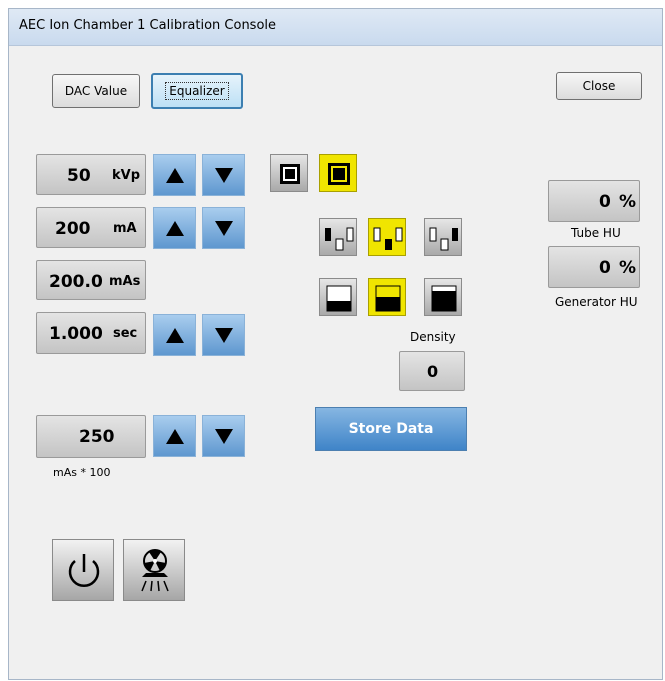 The height and width of the screenshot is (681, 665). I want to click on ma-increase-button, so click(174, 228).